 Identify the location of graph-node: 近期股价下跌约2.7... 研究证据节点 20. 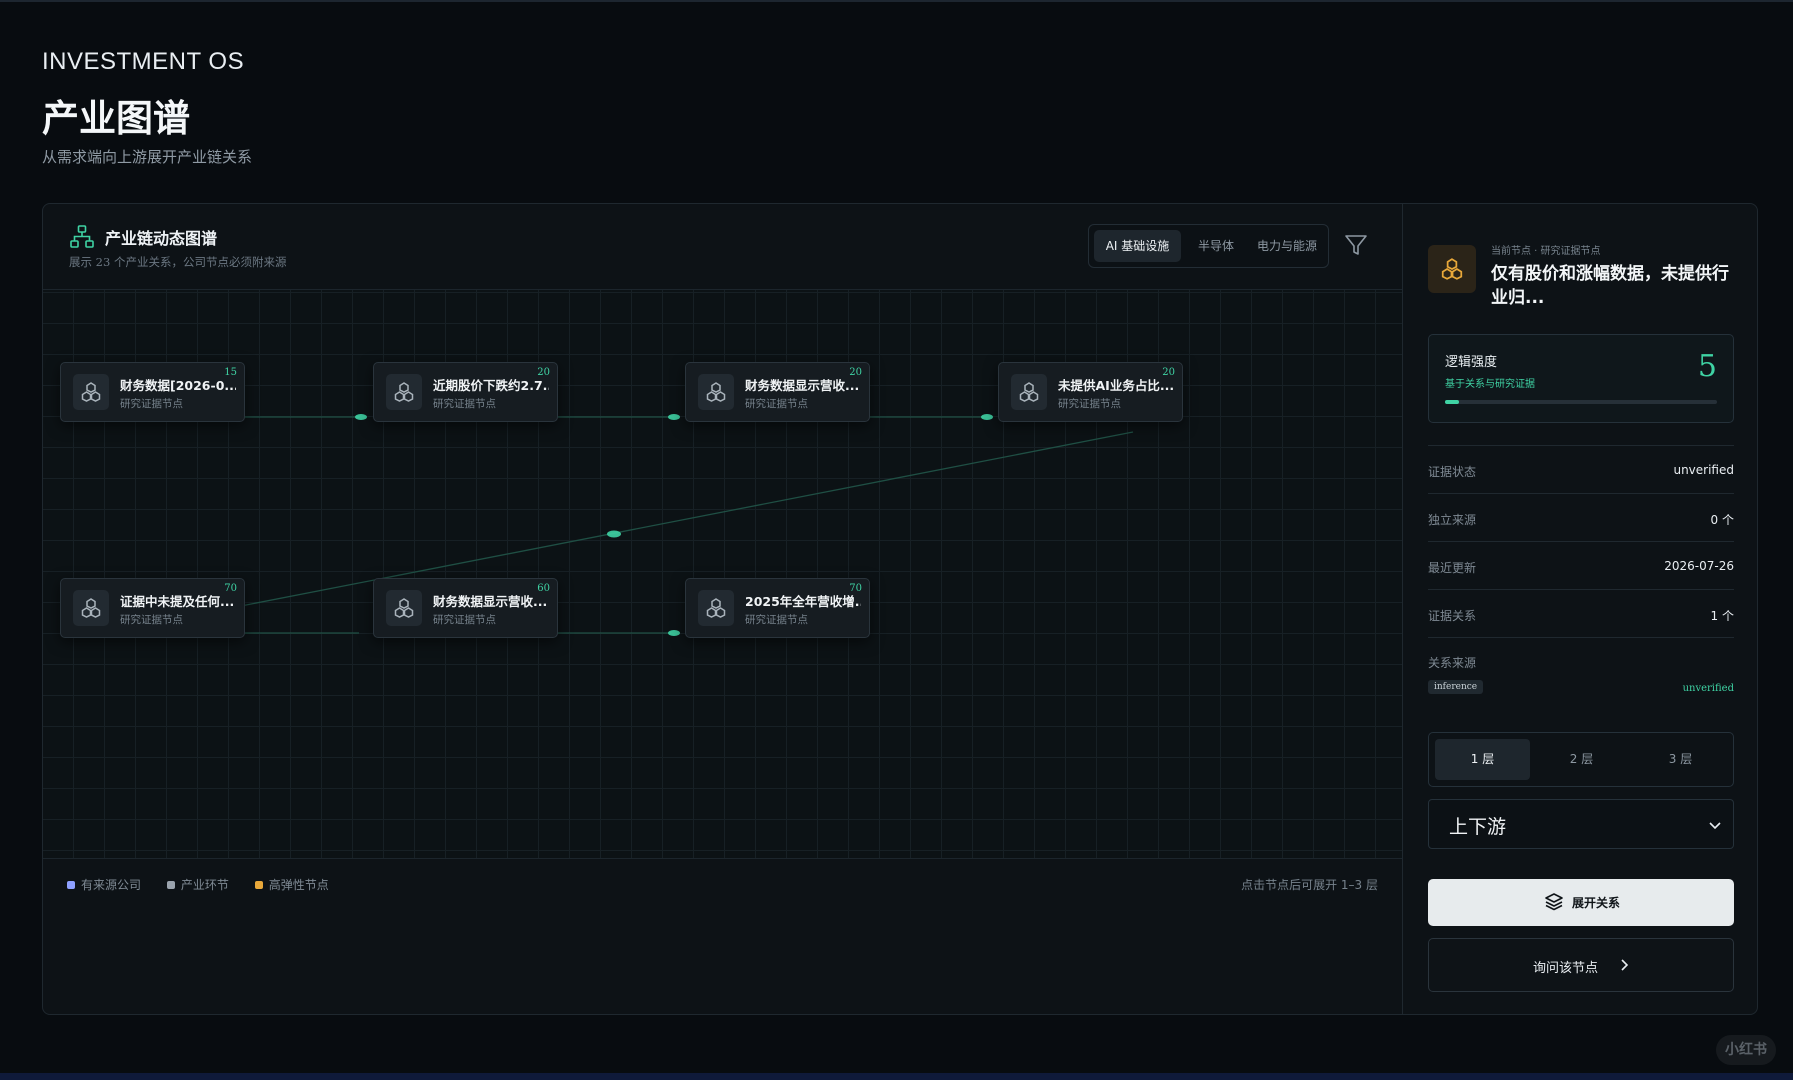
(465, 392).